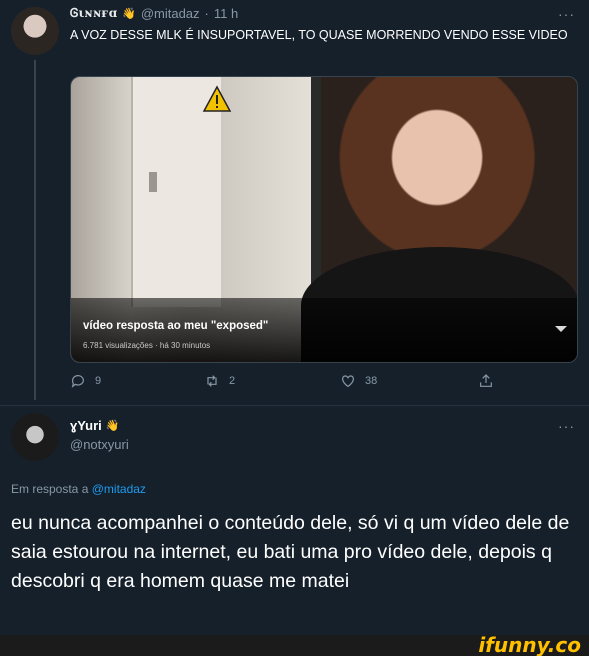 This screenshot has height=656, width=589. I want to click on timestamp: 11 h, so click(226, 13).